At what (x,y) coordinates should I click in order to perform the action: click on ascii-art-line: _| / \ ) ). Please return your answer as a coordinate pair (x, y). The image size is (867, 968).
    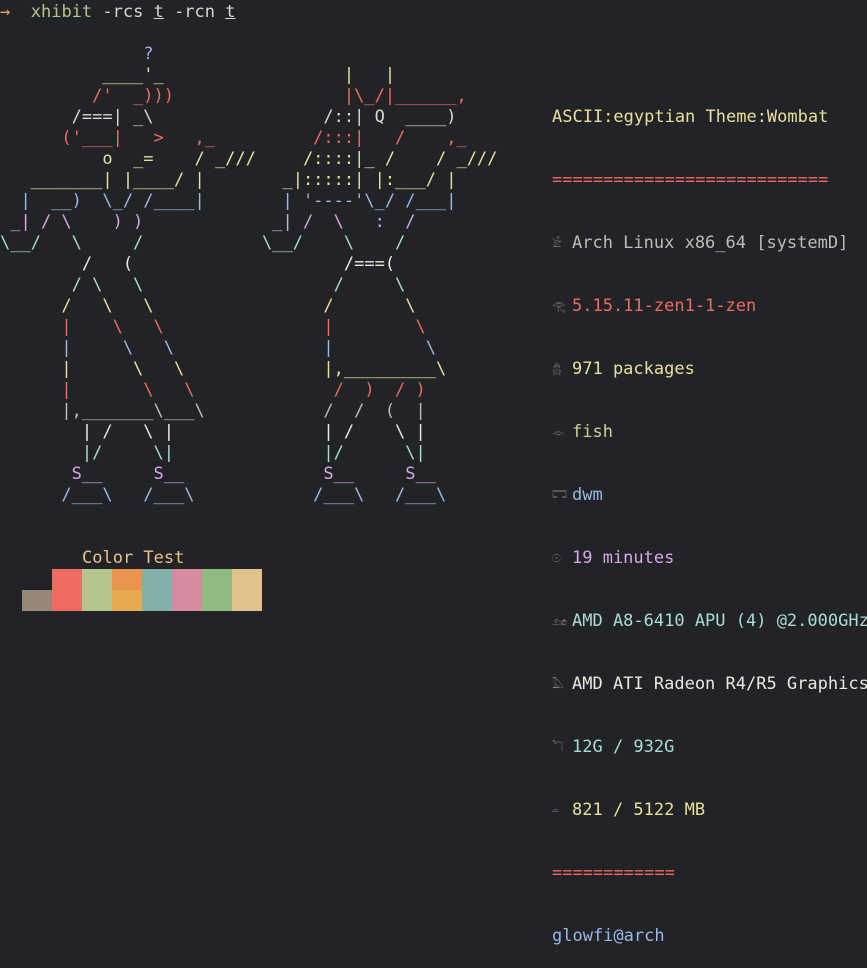
    Looking at the image, I should click on (72, 222).